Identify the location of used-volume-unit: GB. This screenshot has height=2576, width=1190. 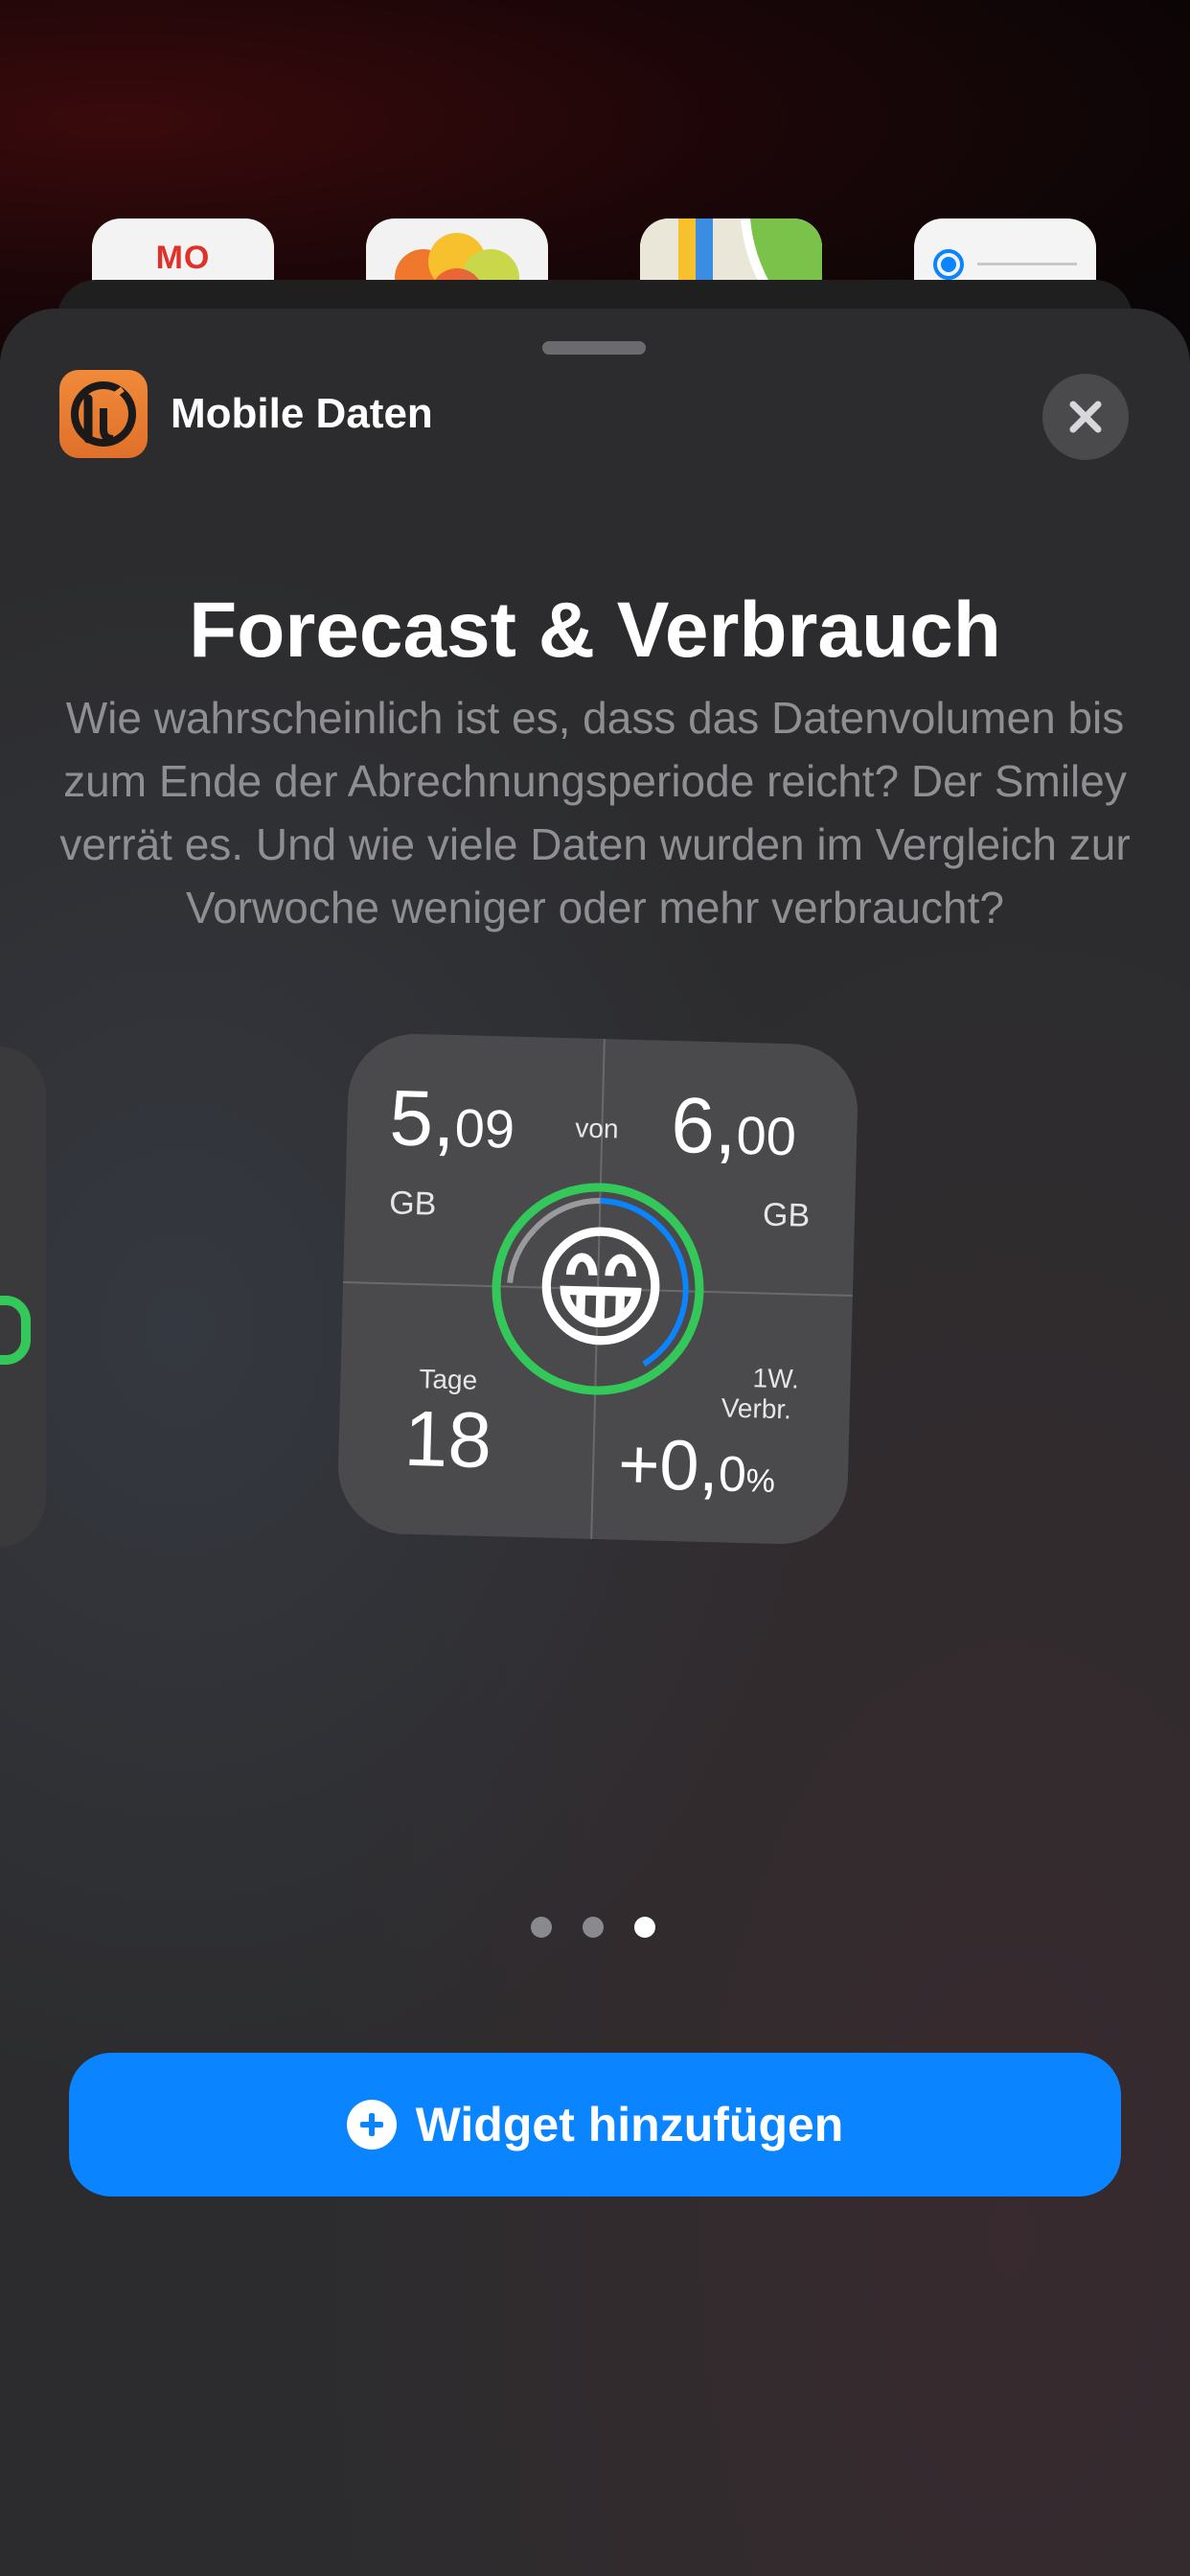
(413, 1203).